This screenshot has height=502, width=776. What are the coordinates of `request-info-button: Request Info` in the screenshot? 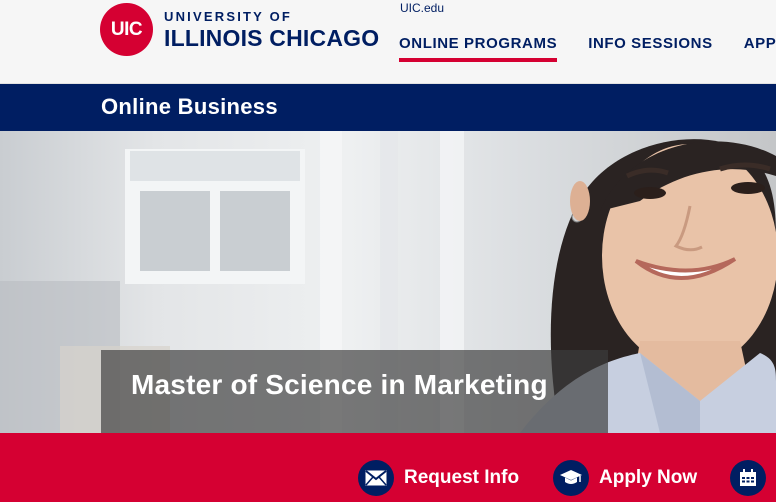 It's located at (438, 478).